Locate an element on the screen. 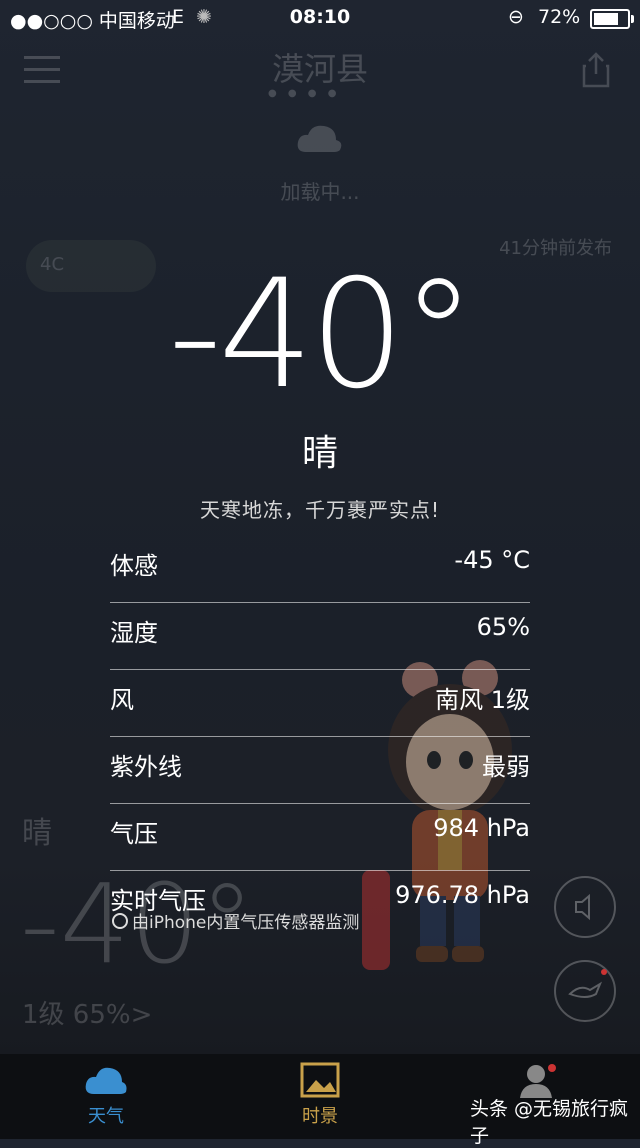  detail-row-humidity: 湿度 65% is located at coordinates (320, 636).